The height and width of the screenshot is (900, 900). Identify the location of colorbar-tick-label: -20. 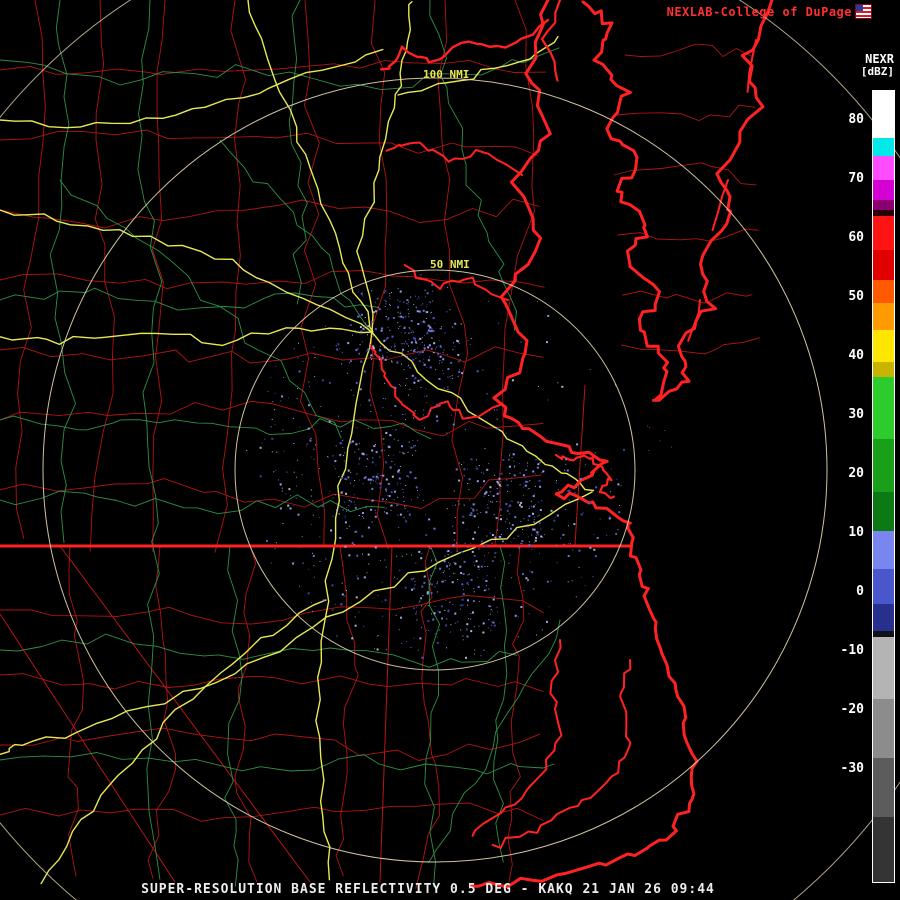
(852, 709).